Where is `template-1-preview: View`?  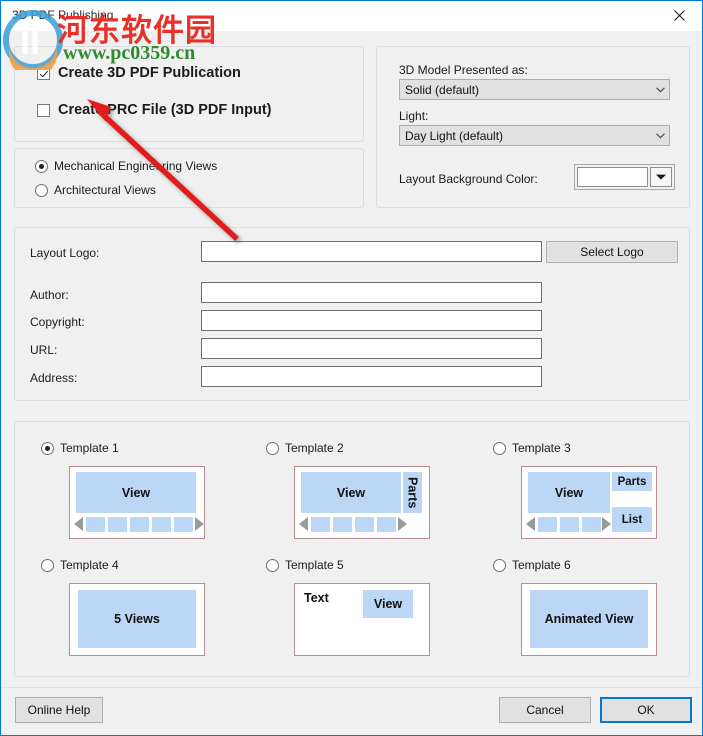
template-1-preview: View is located at coordinates (137, 502).